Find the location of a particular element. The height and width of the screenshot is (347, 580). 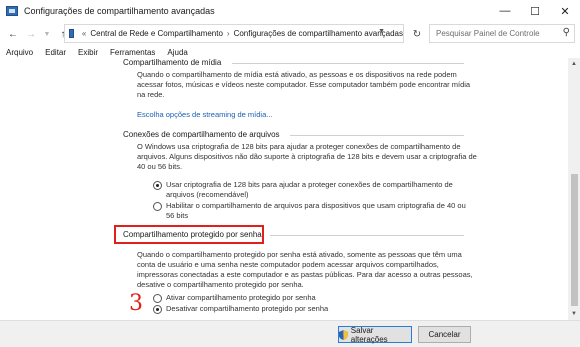

file-sharing-heading: Conexões de compartilhamento de arquivos is located at coordinates (201, 134).